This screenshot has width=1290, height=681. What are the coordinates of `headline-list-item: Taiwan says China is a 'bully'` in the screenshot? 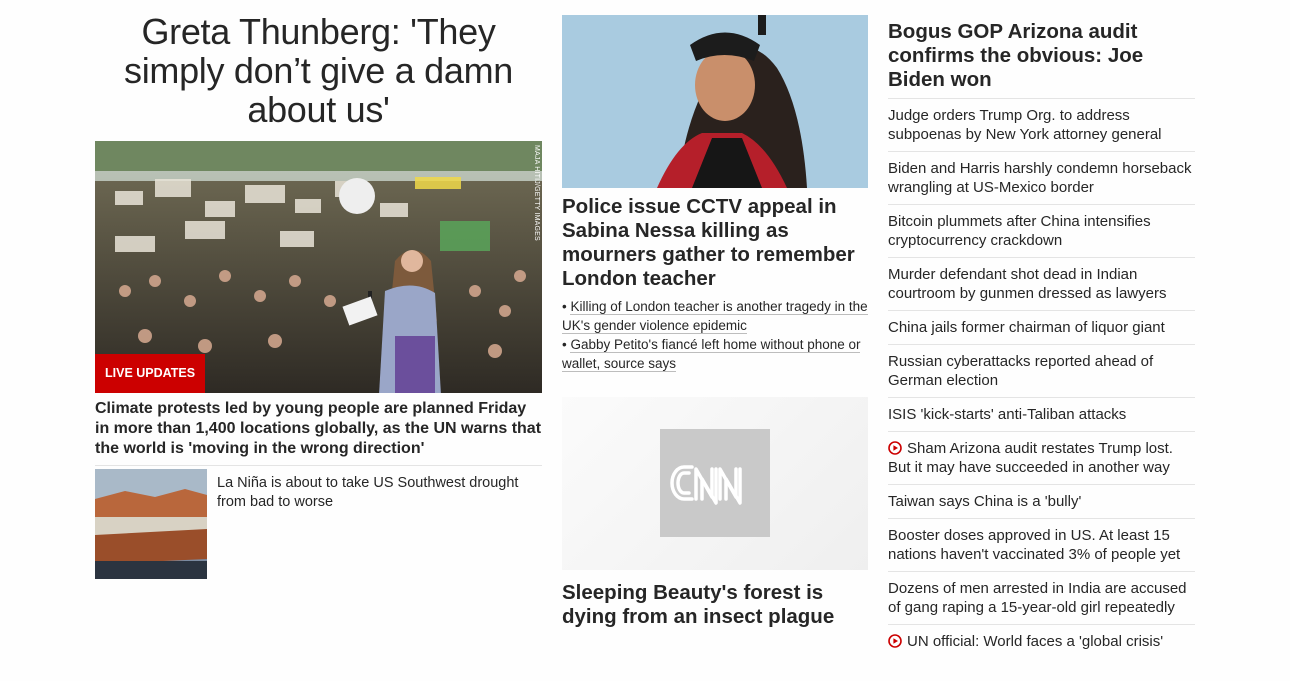 It's located at (1041, 501).